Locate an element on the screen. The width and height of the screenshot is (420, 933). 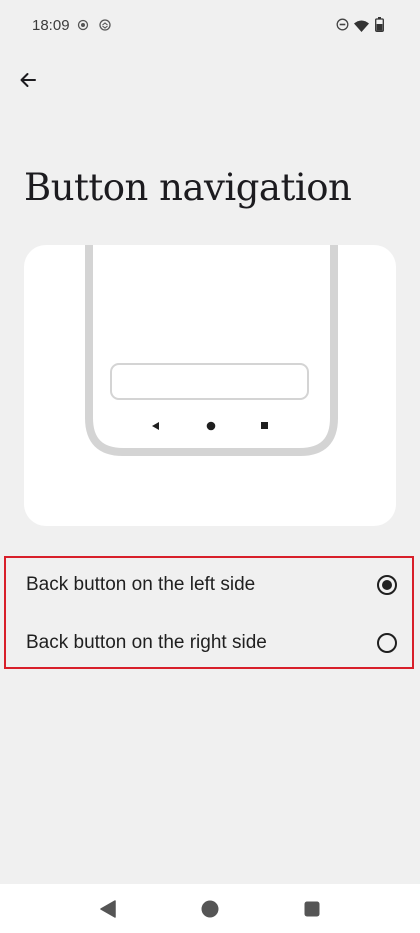
wifi-icon is located at coordinates (361, 28).